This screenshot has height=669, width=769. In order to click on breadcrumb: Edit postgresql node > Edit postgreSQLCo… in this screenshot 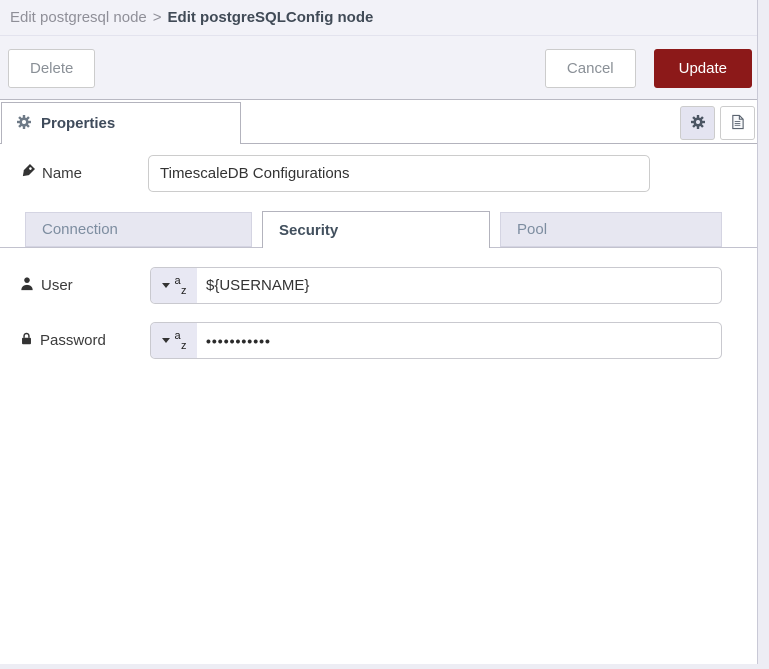, I will do `click(378, 18)`.